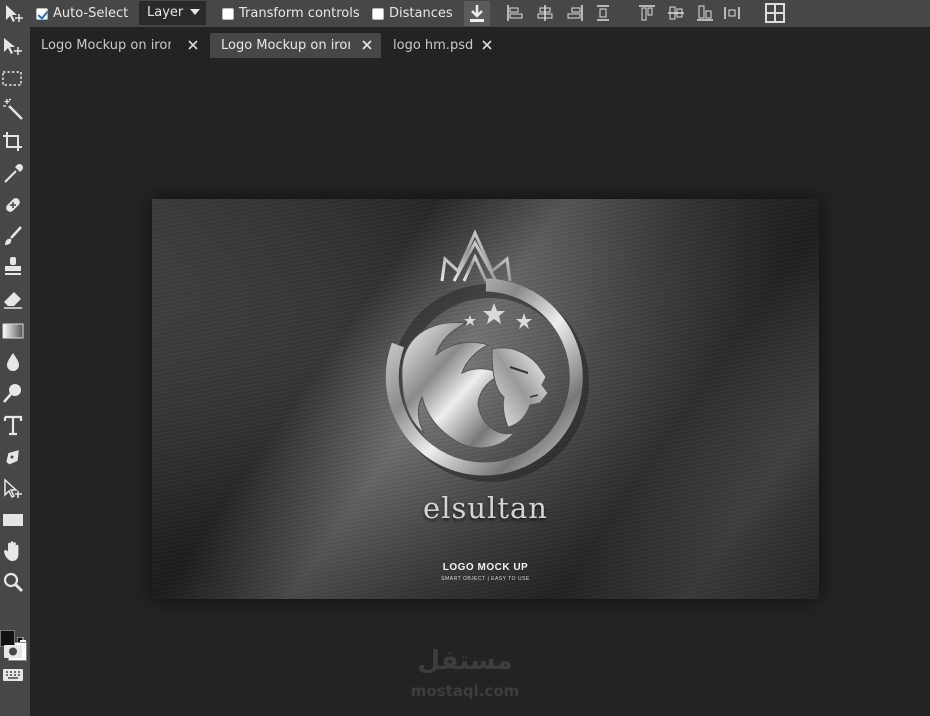  What do you see at coordinates (13, 236) in the screenshot?
I see `brush-tool-icon` at bounding box center [13, 236].